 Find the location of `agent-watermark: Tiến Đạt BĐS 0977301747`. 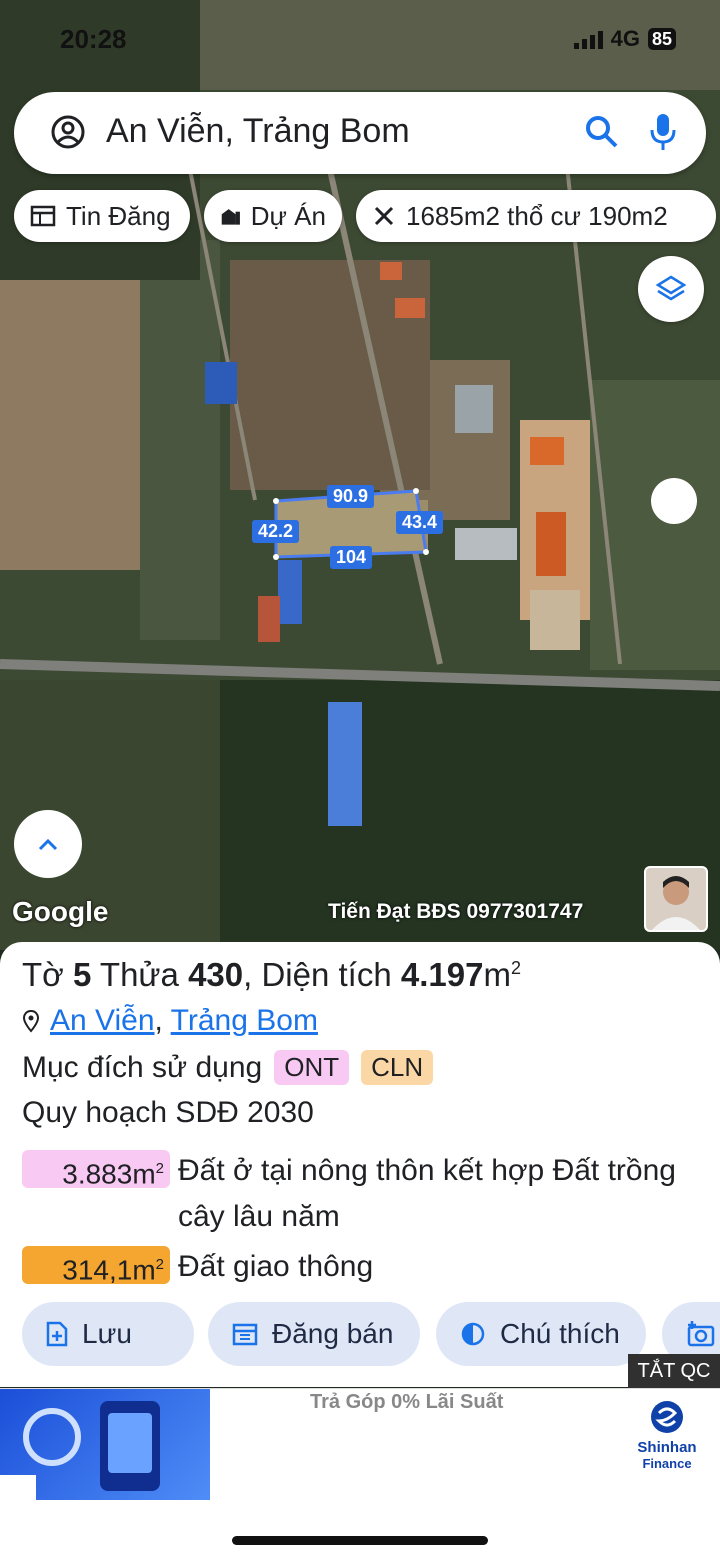

agent-watermark: Tiến Đạt BĐS 0977301747 is located at coordinates (456, 911).